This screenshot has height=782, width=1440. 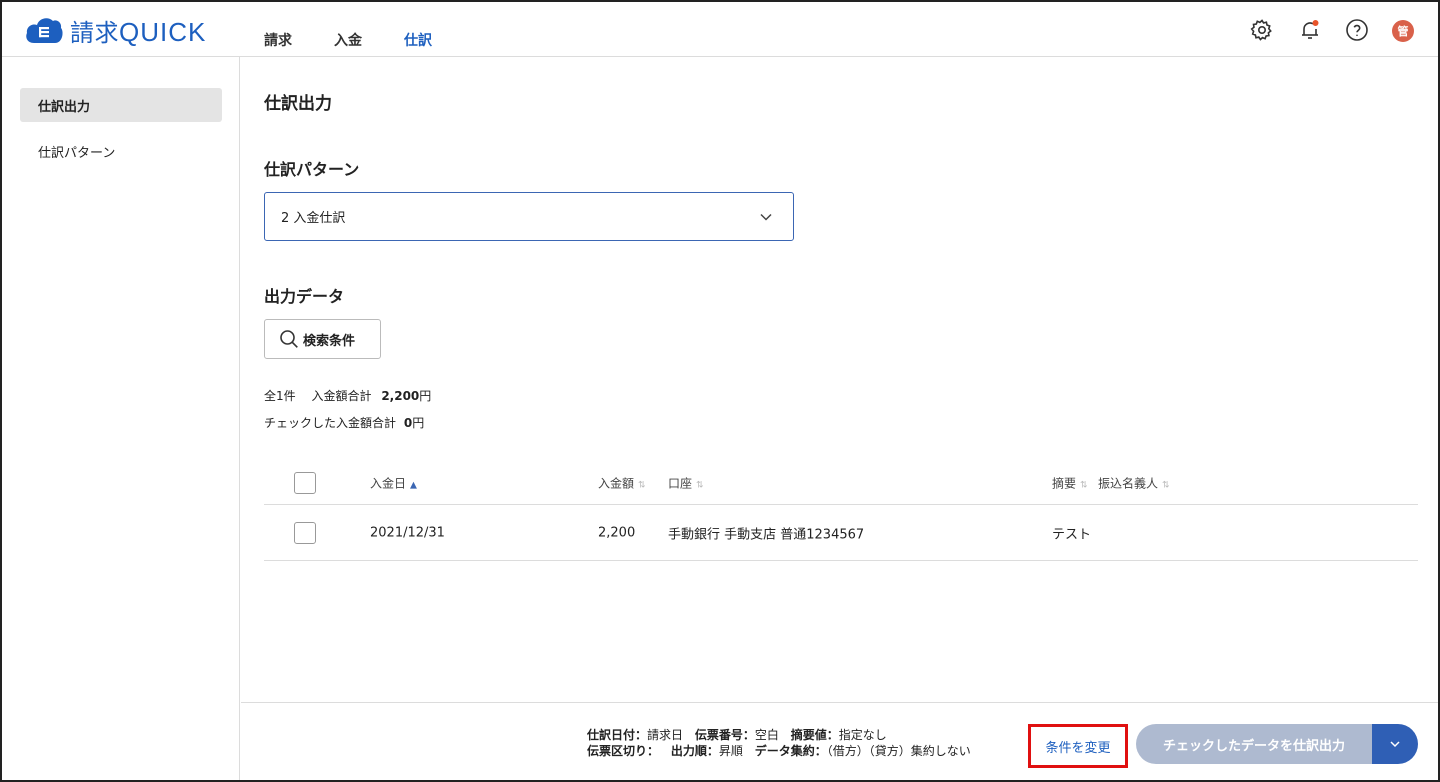 I want to click on app-name: 請求QUICK, so click(x=138, y=31).